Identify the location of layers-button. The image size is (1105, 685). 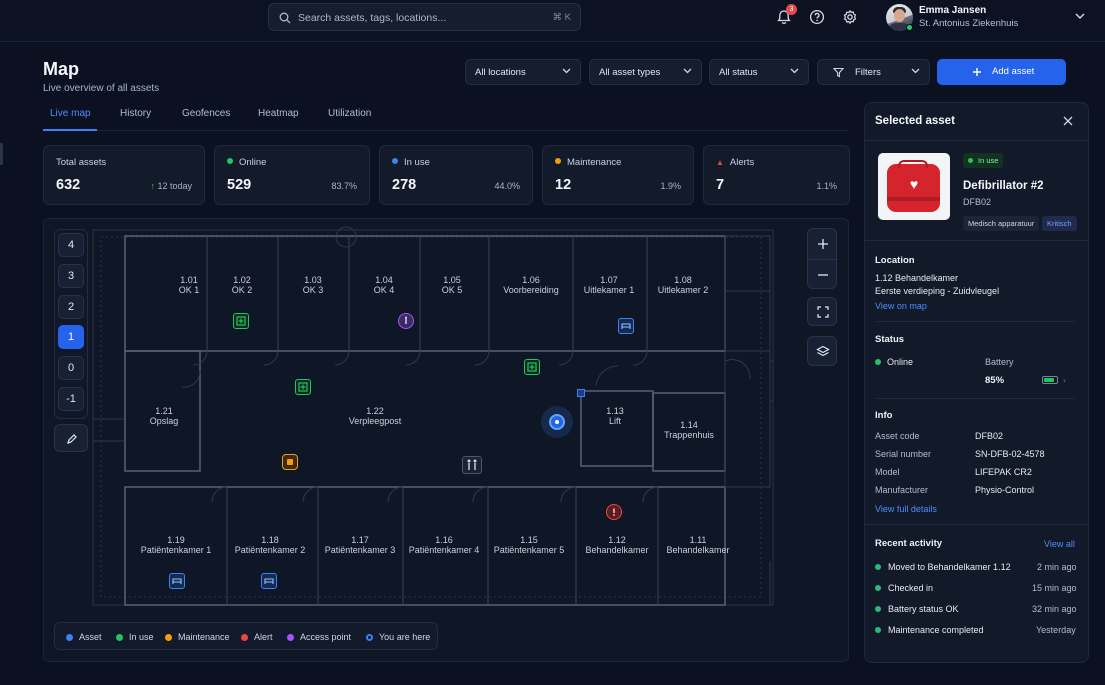
(822, 351).